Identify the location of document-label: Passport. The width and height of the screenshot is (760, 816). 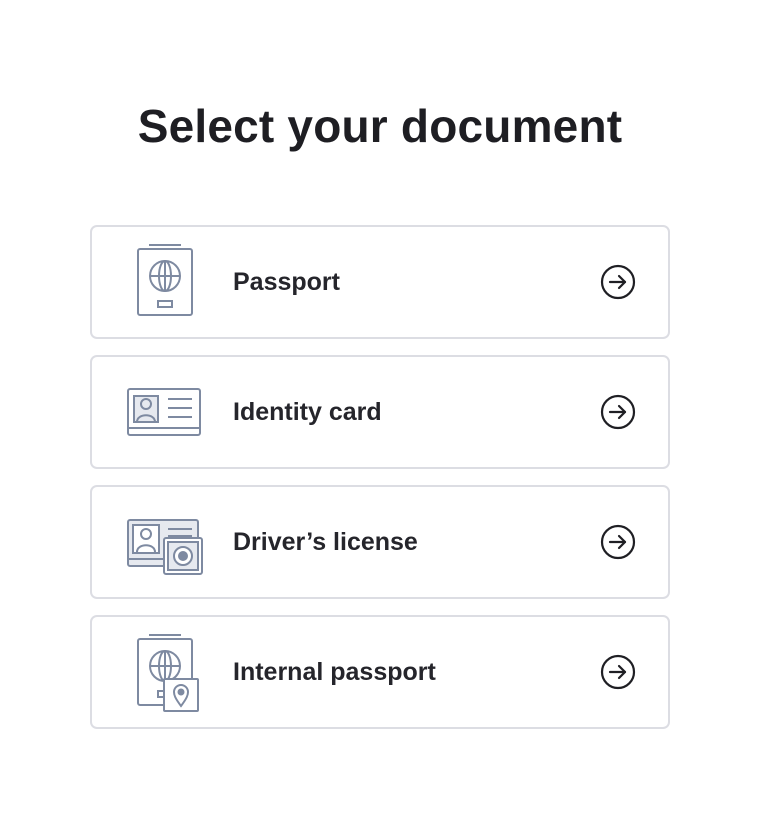
(286, 282).